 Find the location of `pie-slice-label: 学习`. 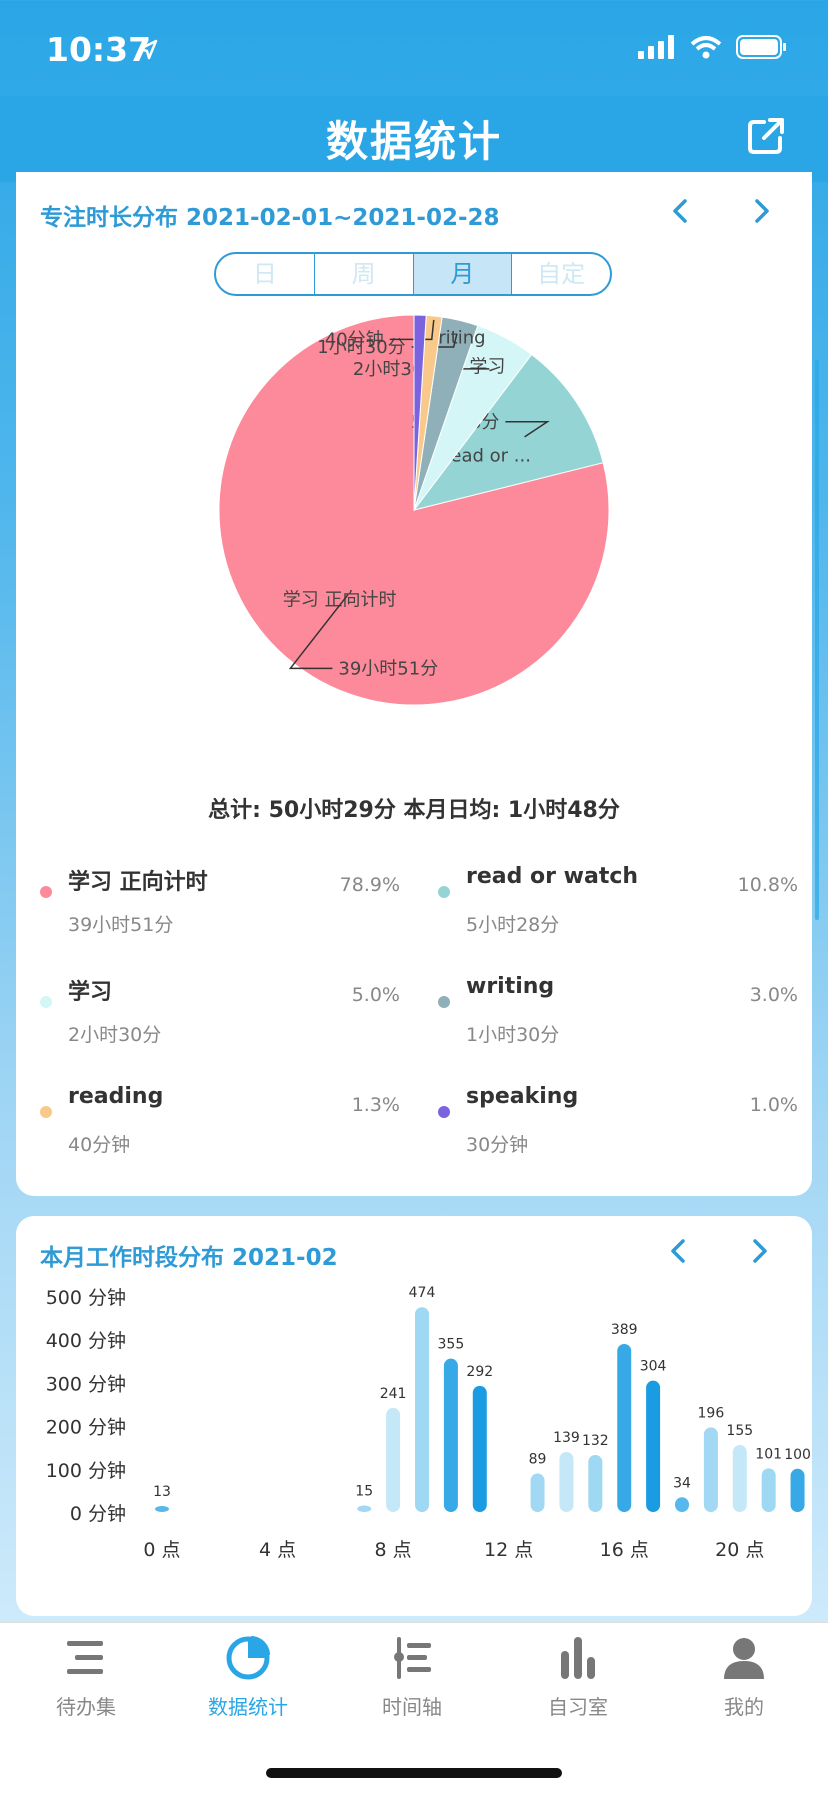

pie-slice-label: 学习 is located at coordinates (487, 366).